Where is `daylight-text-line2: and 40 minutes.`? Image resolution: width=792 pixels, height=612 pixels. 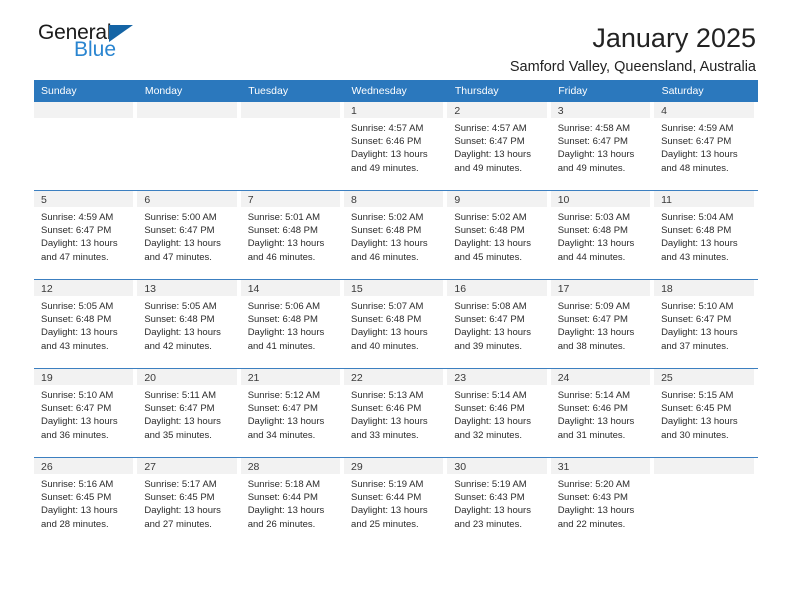
daylight-text-line2: and 40 minutes. is located at coordinates (385, 346).